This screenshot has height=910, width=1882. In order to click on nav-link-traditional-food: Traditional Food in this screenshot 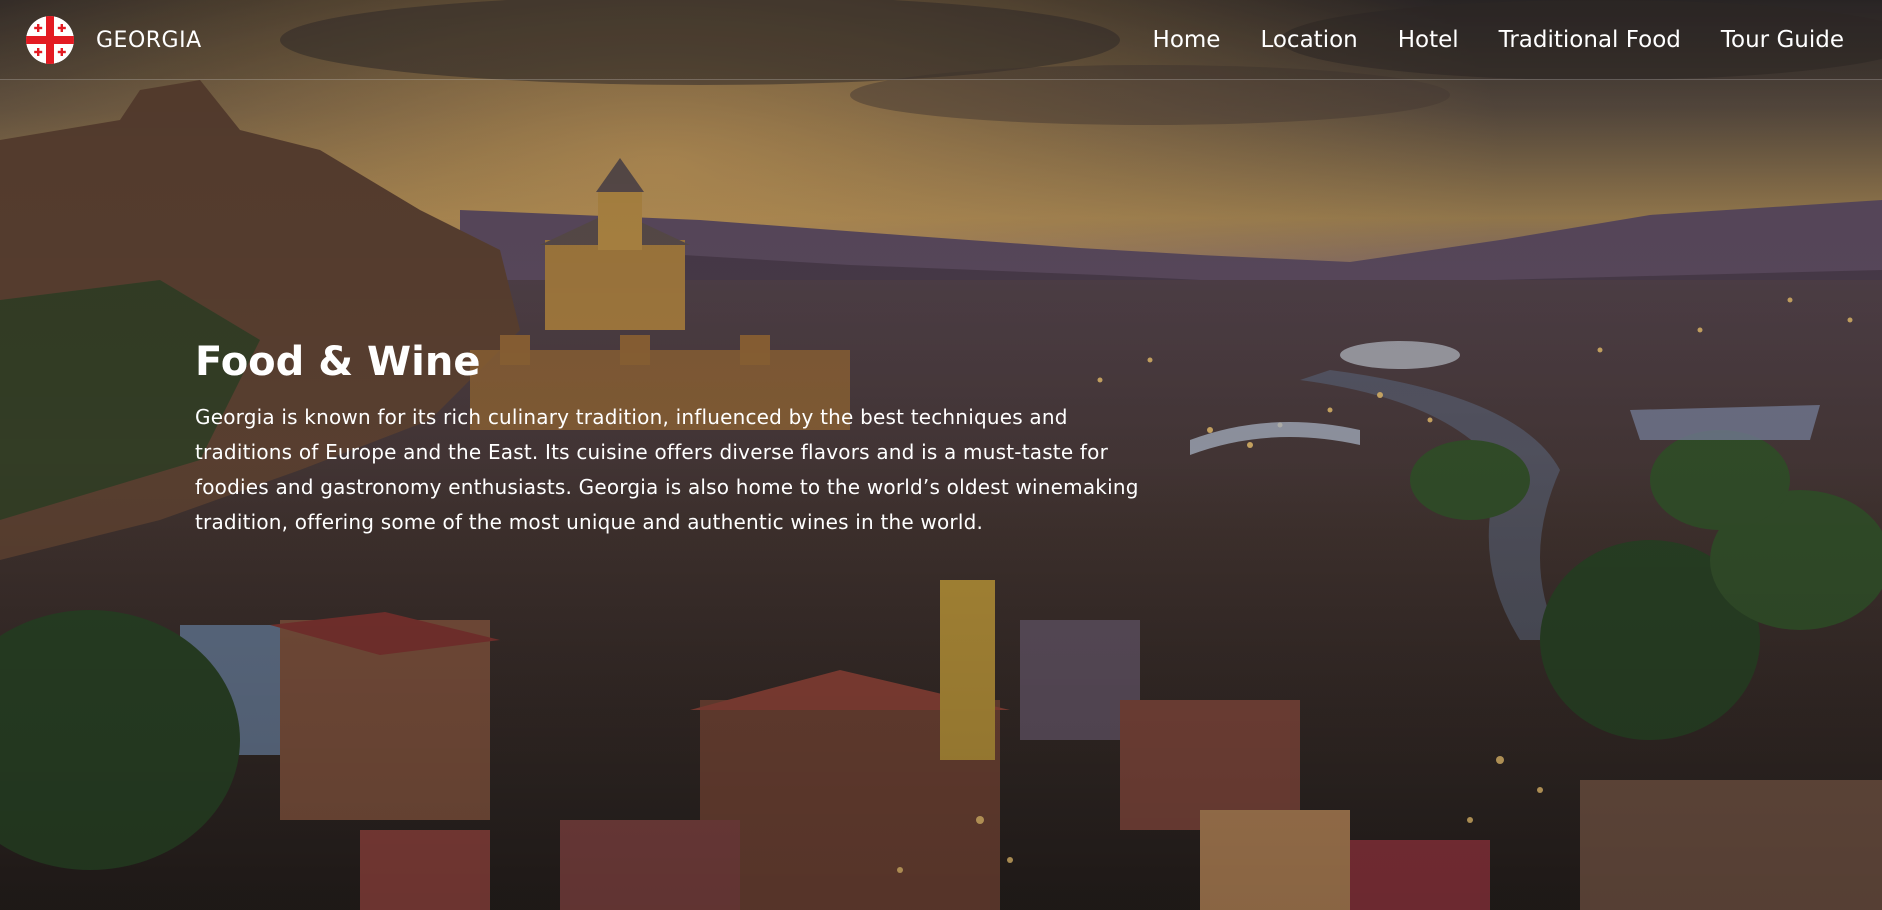, I will do `click(1590, 40)`.